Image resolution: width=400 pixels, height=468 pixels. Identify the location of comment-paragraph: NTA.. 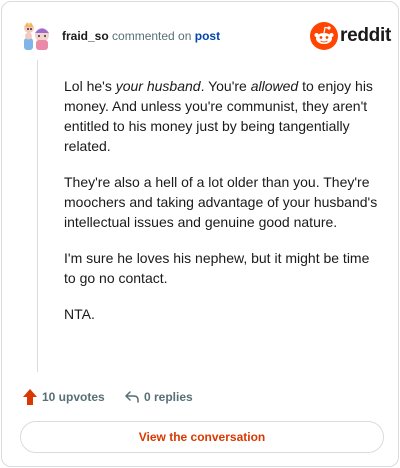
(79, 314).